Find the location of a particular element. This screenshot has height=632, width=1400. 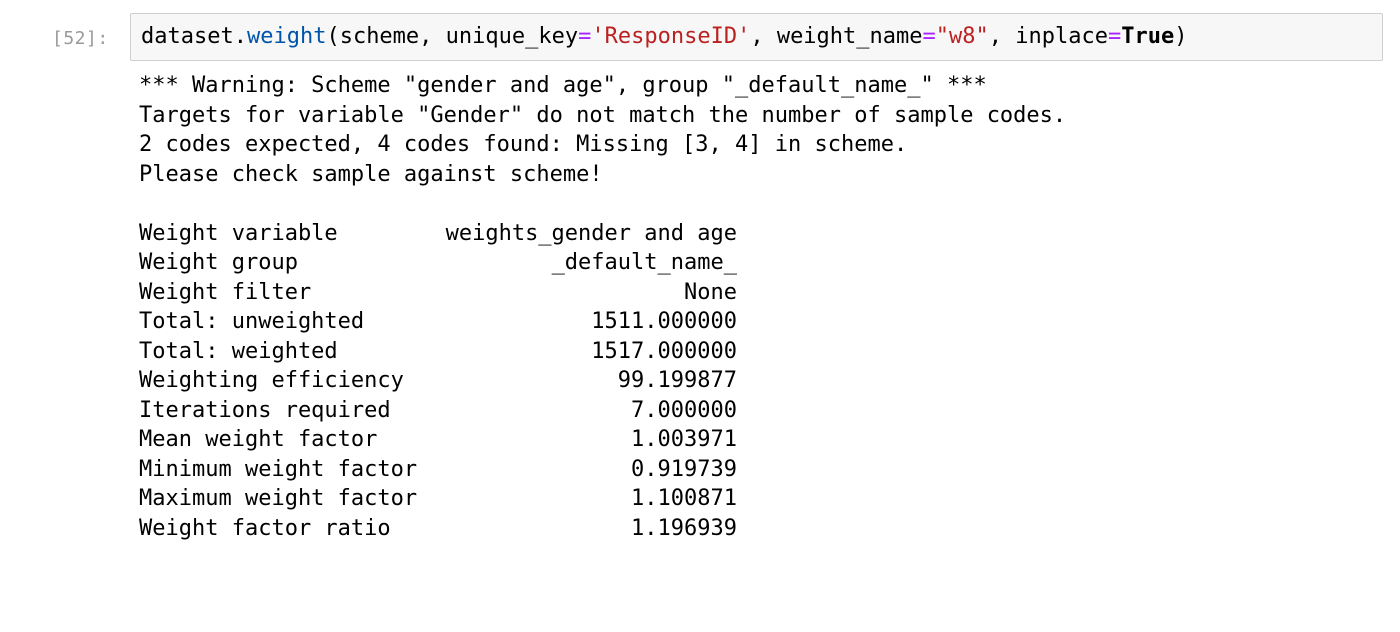

summary-label: Weight group is located at coordinates (218, 262).